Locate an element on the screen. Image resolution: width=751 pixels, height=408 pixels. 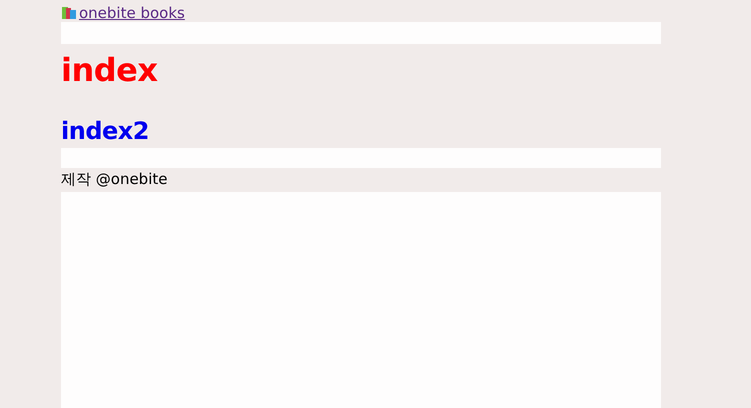
home-link: onebite books is located at coordinates (123, 13).